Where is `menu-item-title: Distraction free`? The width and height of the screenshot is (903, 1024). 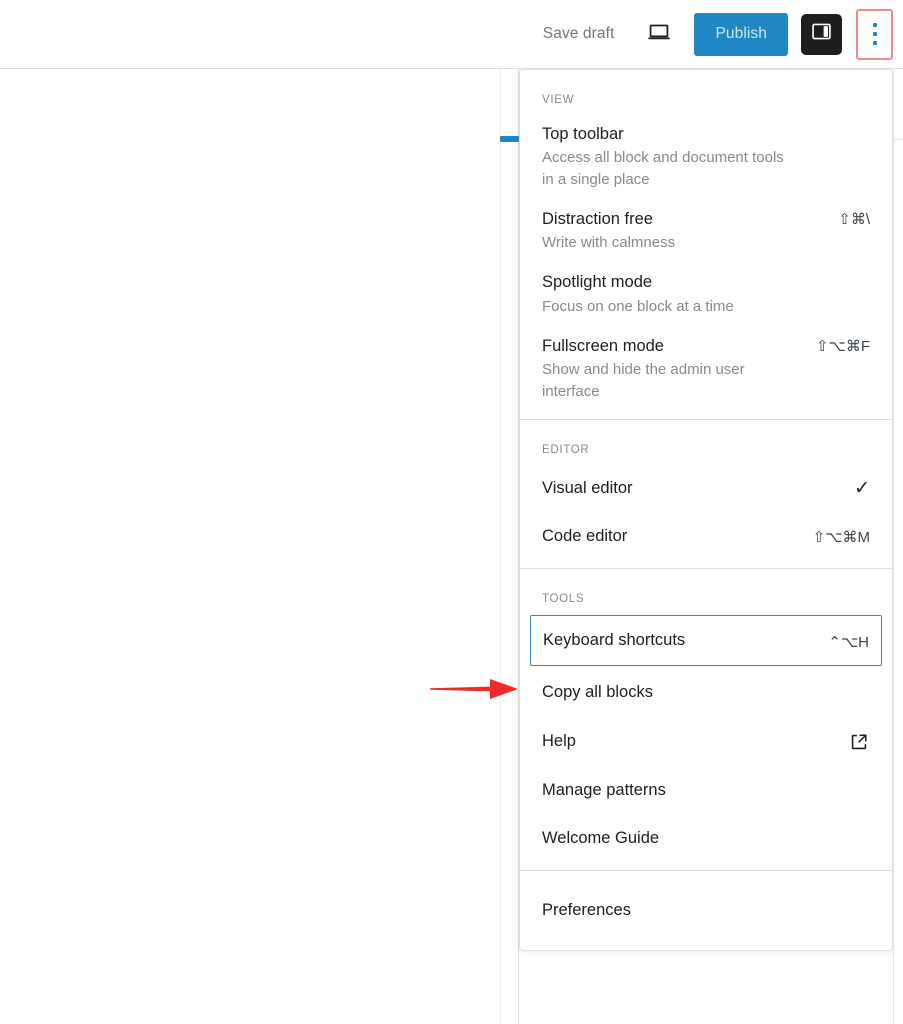
menu-item-title: Distraction free is located at coordinates (597, 218).